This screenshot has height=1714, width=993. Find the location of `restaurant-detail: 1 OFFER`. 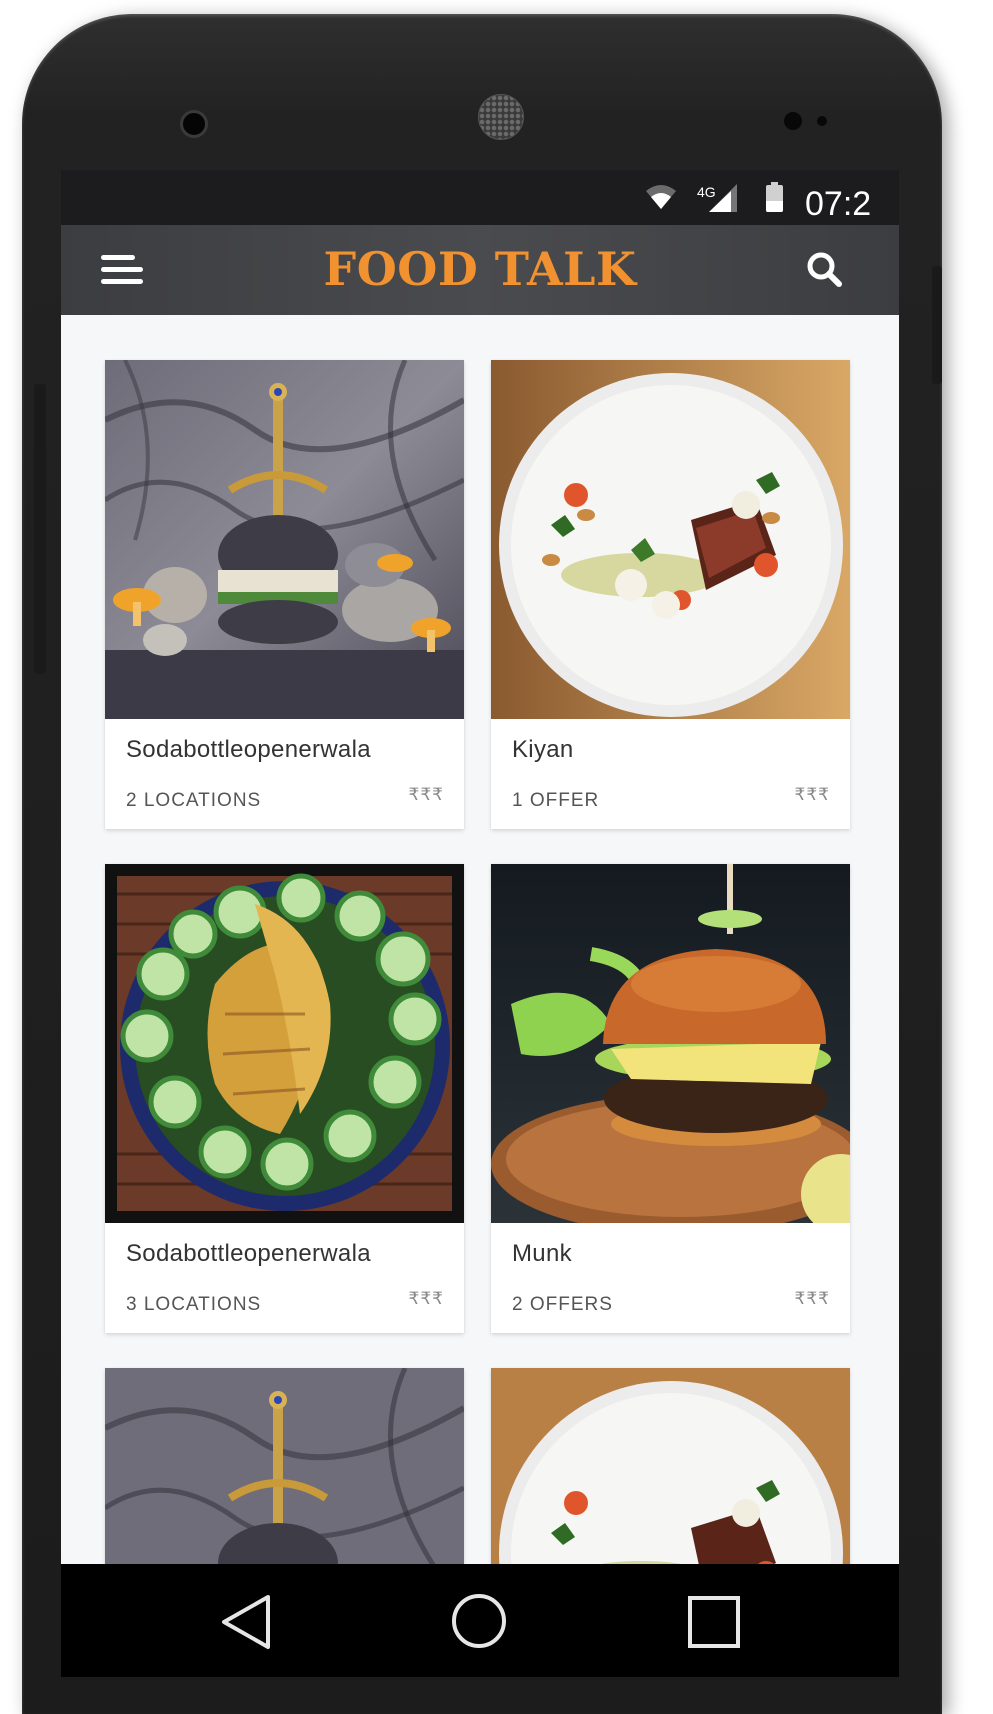

restaurant-detail: 1 OFFER is located at coordinates (556, 800).